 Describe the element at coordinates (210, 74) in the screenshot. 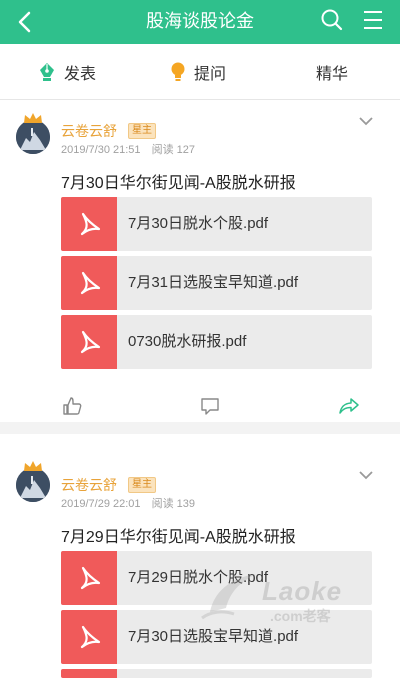

I see `ask-label: 提问` at that location.